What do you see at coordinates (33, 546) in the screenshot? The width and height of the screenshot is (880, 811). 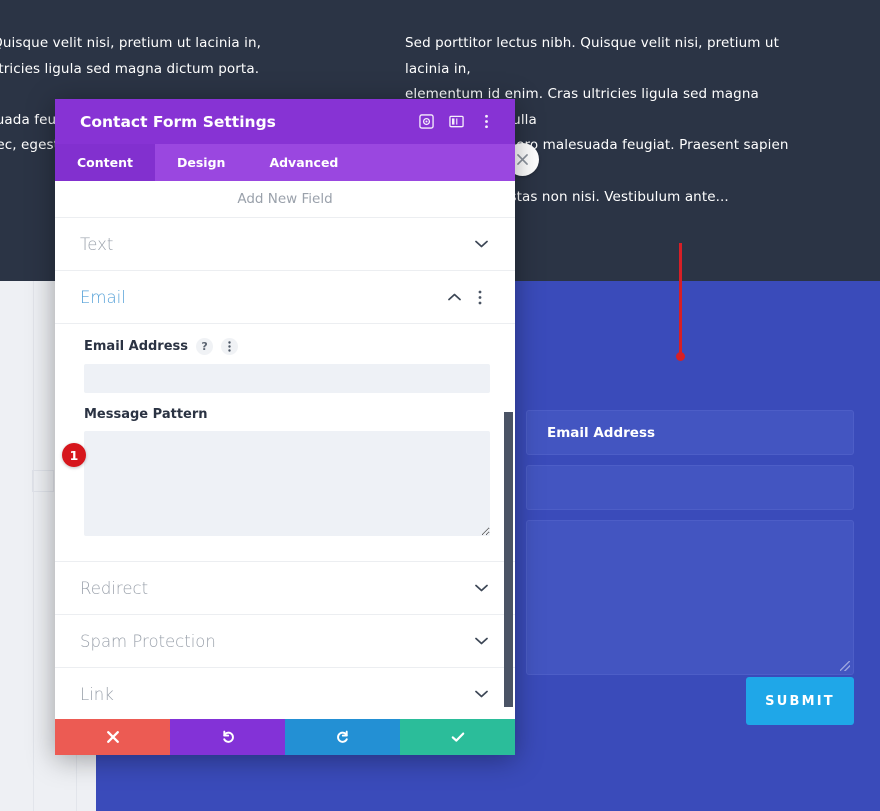 I see `column-rule-left` at bounding box center [33, 546].